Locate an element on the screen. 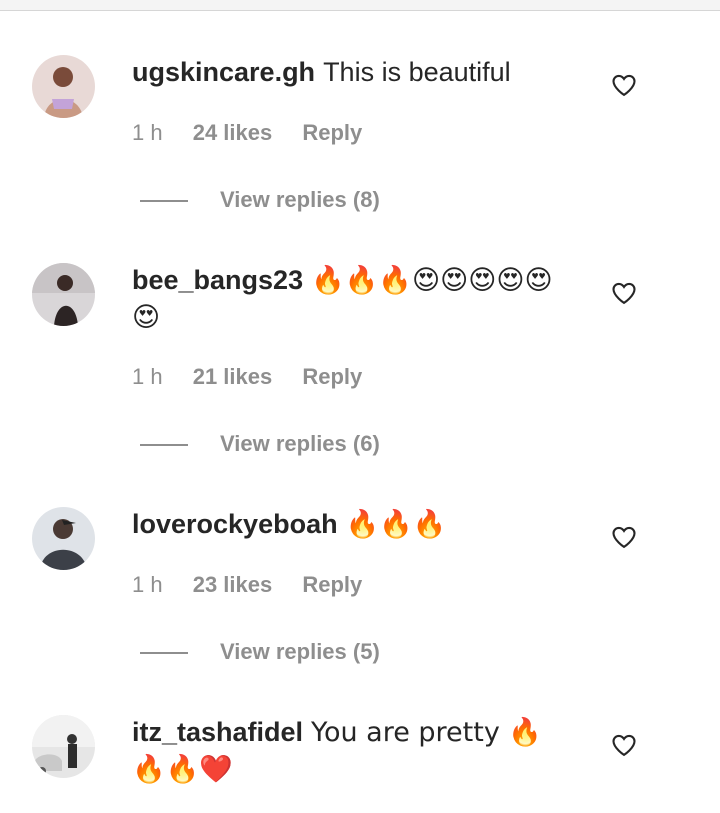 The image size is (720, 813). comment-username: loverockyeboah is located at coordinates (235, 524).